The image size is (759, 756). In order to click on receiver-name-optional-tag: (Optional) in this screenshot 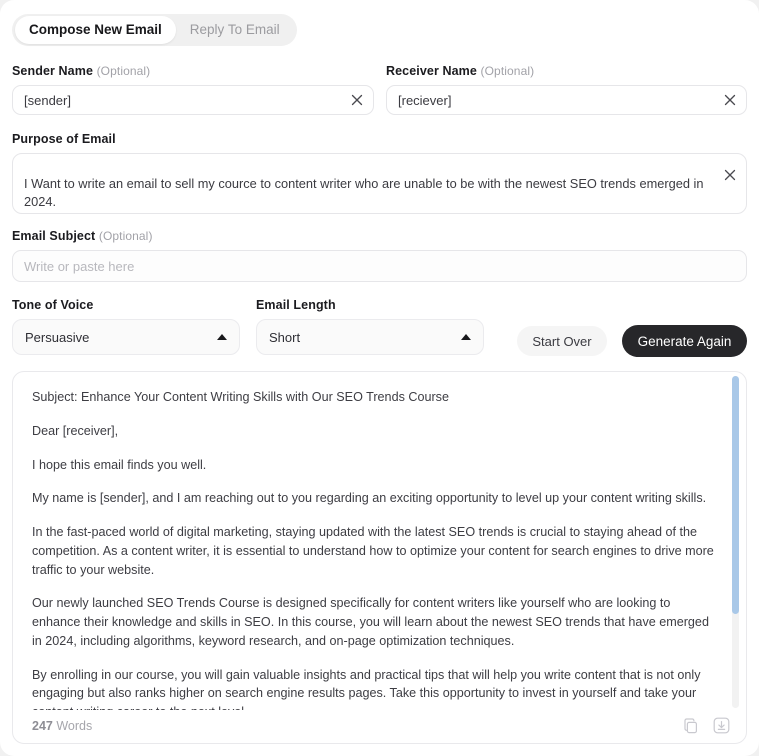, I will do `click(507, 71)`.